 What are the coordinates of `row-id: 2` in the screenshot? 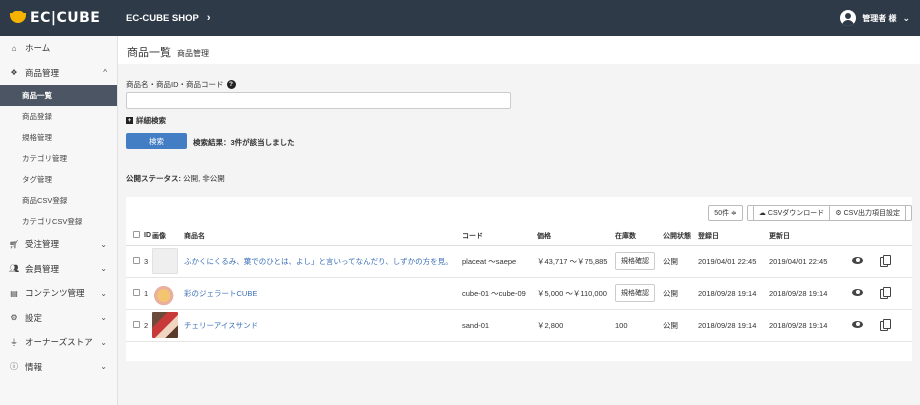 It's located at (146, 325).